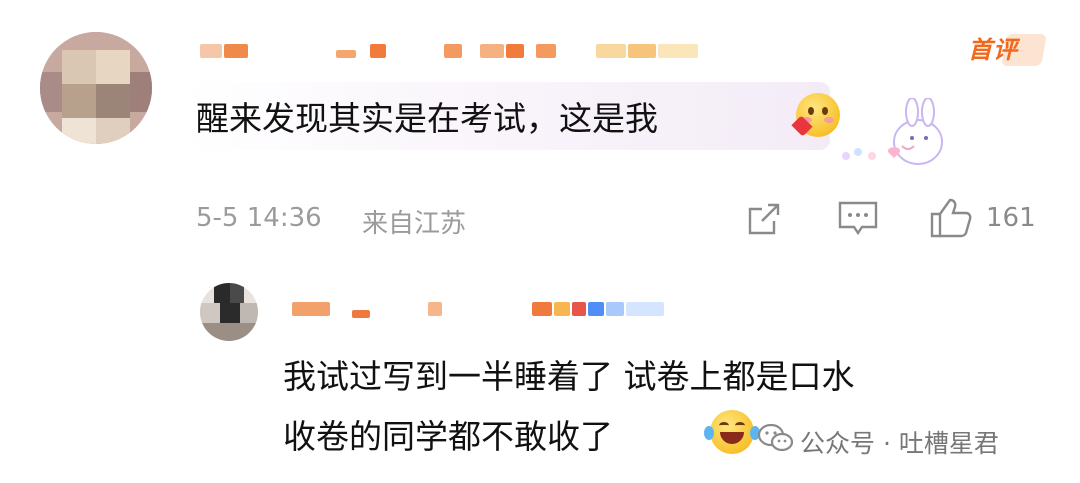  Describe the element at coordinates (414, 224) in the screenshot. I see `comment-location: 来自江苏` at that location.